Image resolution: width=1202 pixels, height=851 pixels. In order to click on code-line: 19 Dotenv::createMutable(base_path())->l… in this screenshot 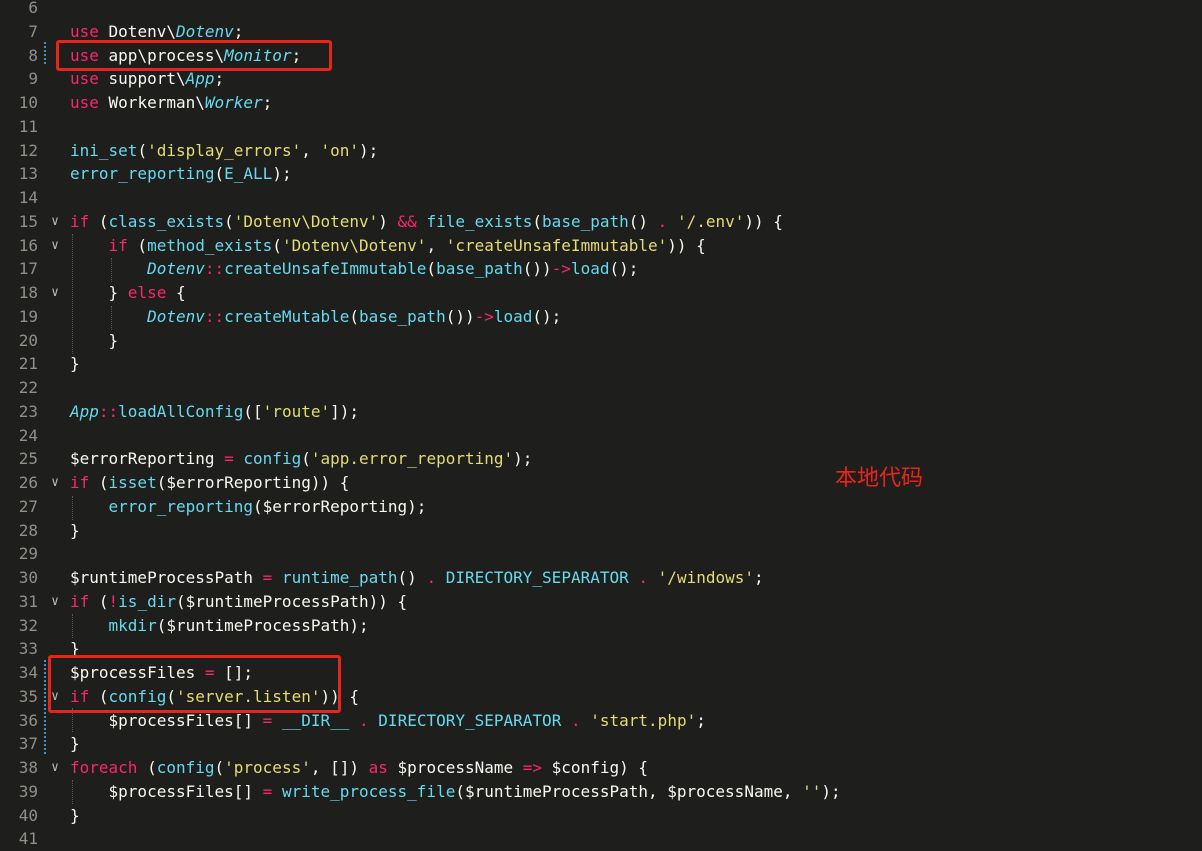, I will do `click(601, 317)`.